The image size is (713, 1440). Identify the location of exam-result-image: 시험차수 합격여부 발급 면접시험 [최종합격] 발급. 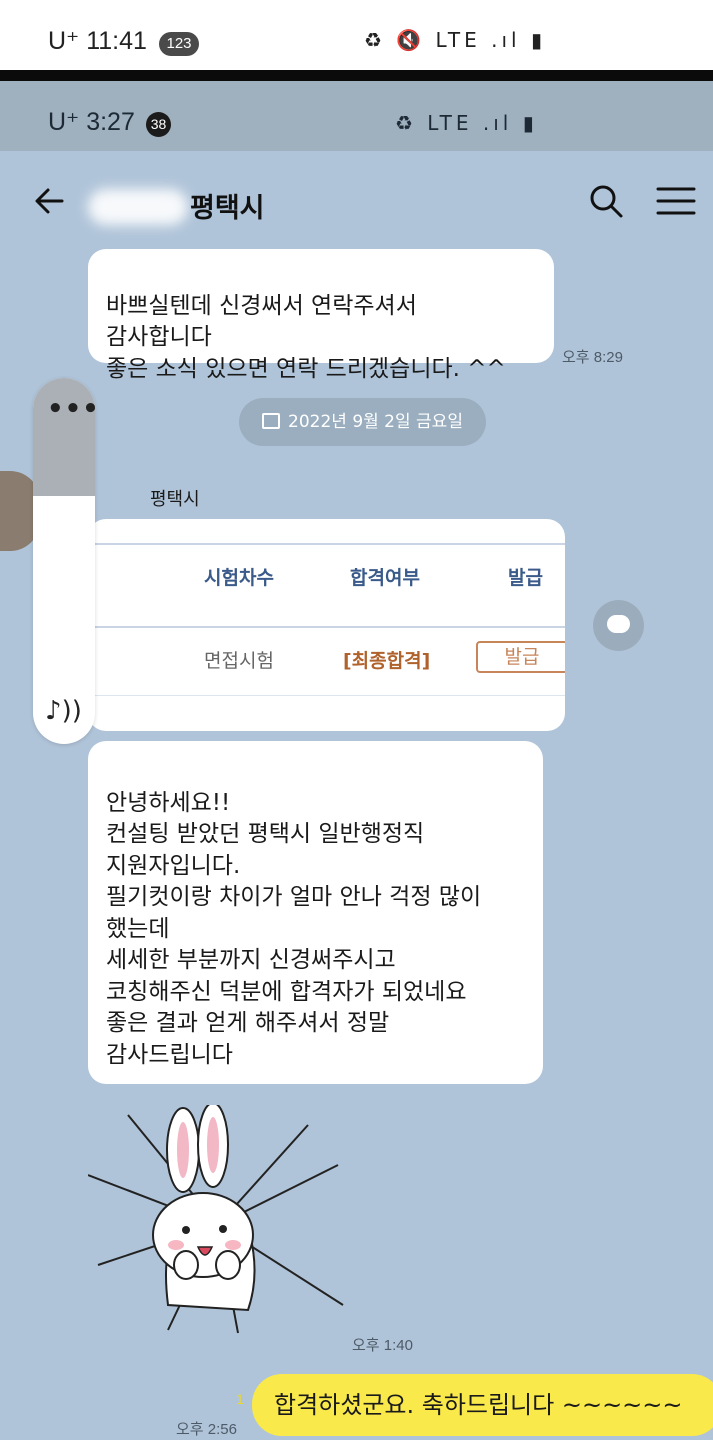
(326, 625).